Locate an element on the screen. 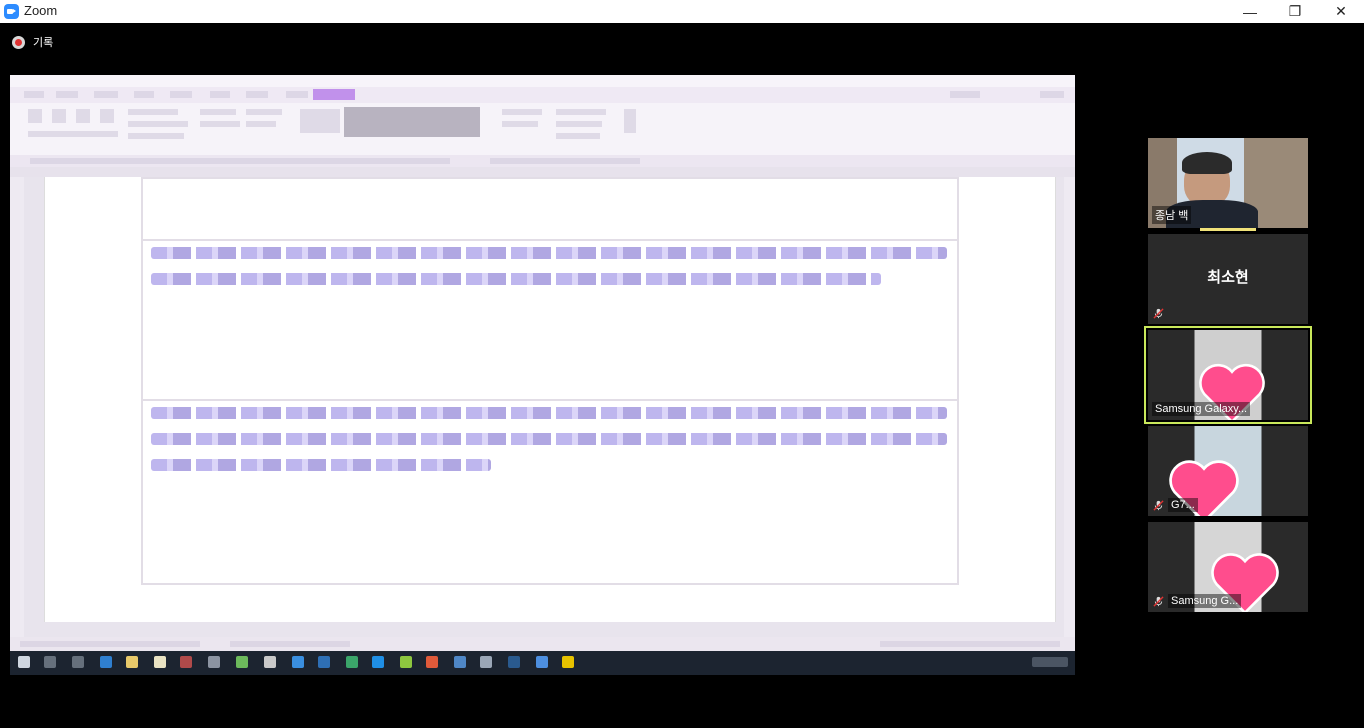  close-button: ✕ is located at coordinates (1341, 11).